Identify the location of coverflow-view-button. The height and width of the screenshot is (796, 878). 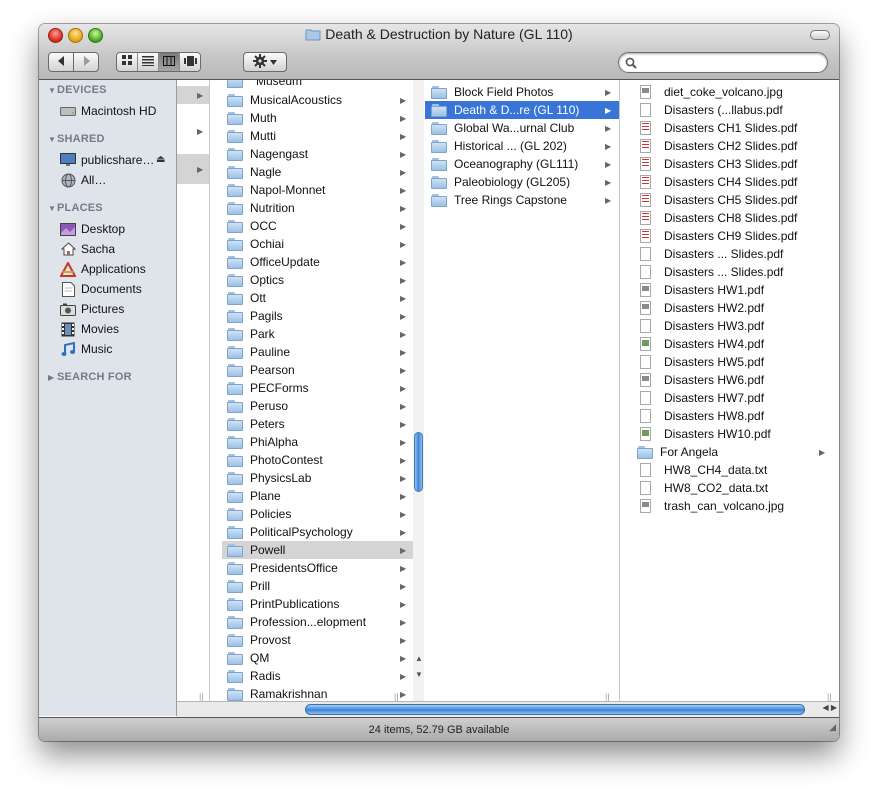
(190, 62).